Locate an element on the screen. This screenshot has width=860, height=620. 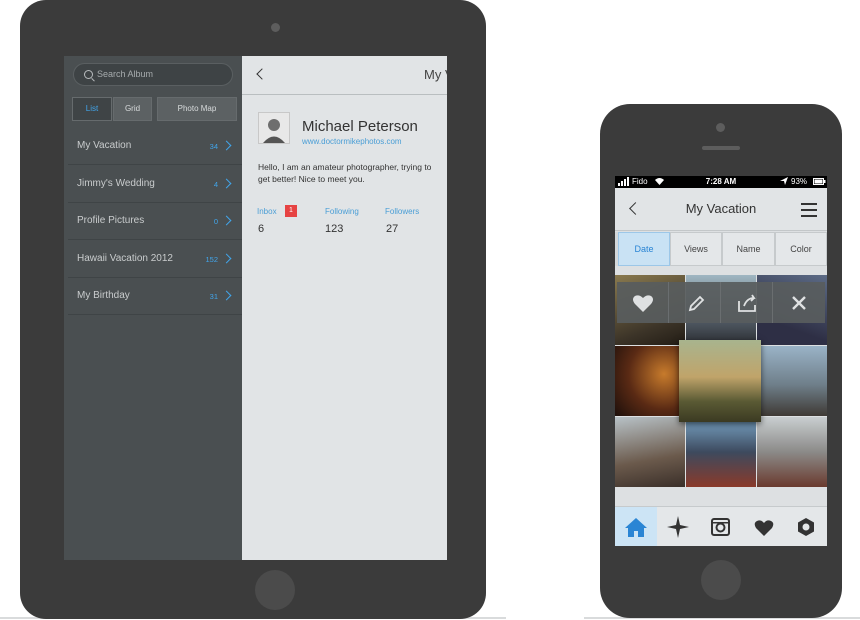
sort-views: Views is located at coordinates (696, 249).